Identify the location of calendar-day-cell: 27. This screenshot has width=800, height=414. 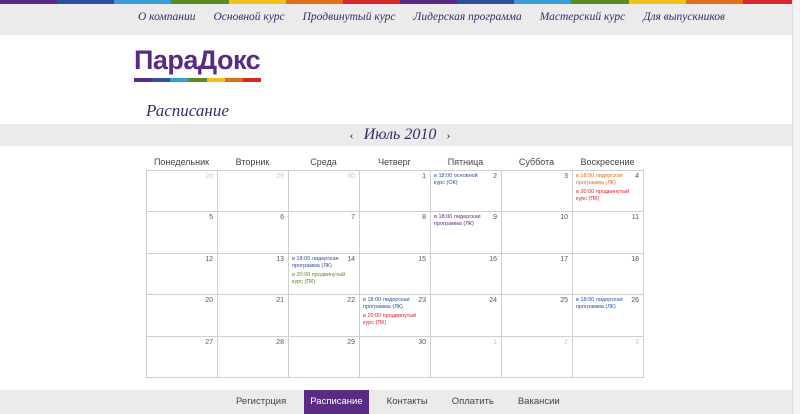
(182, 357).